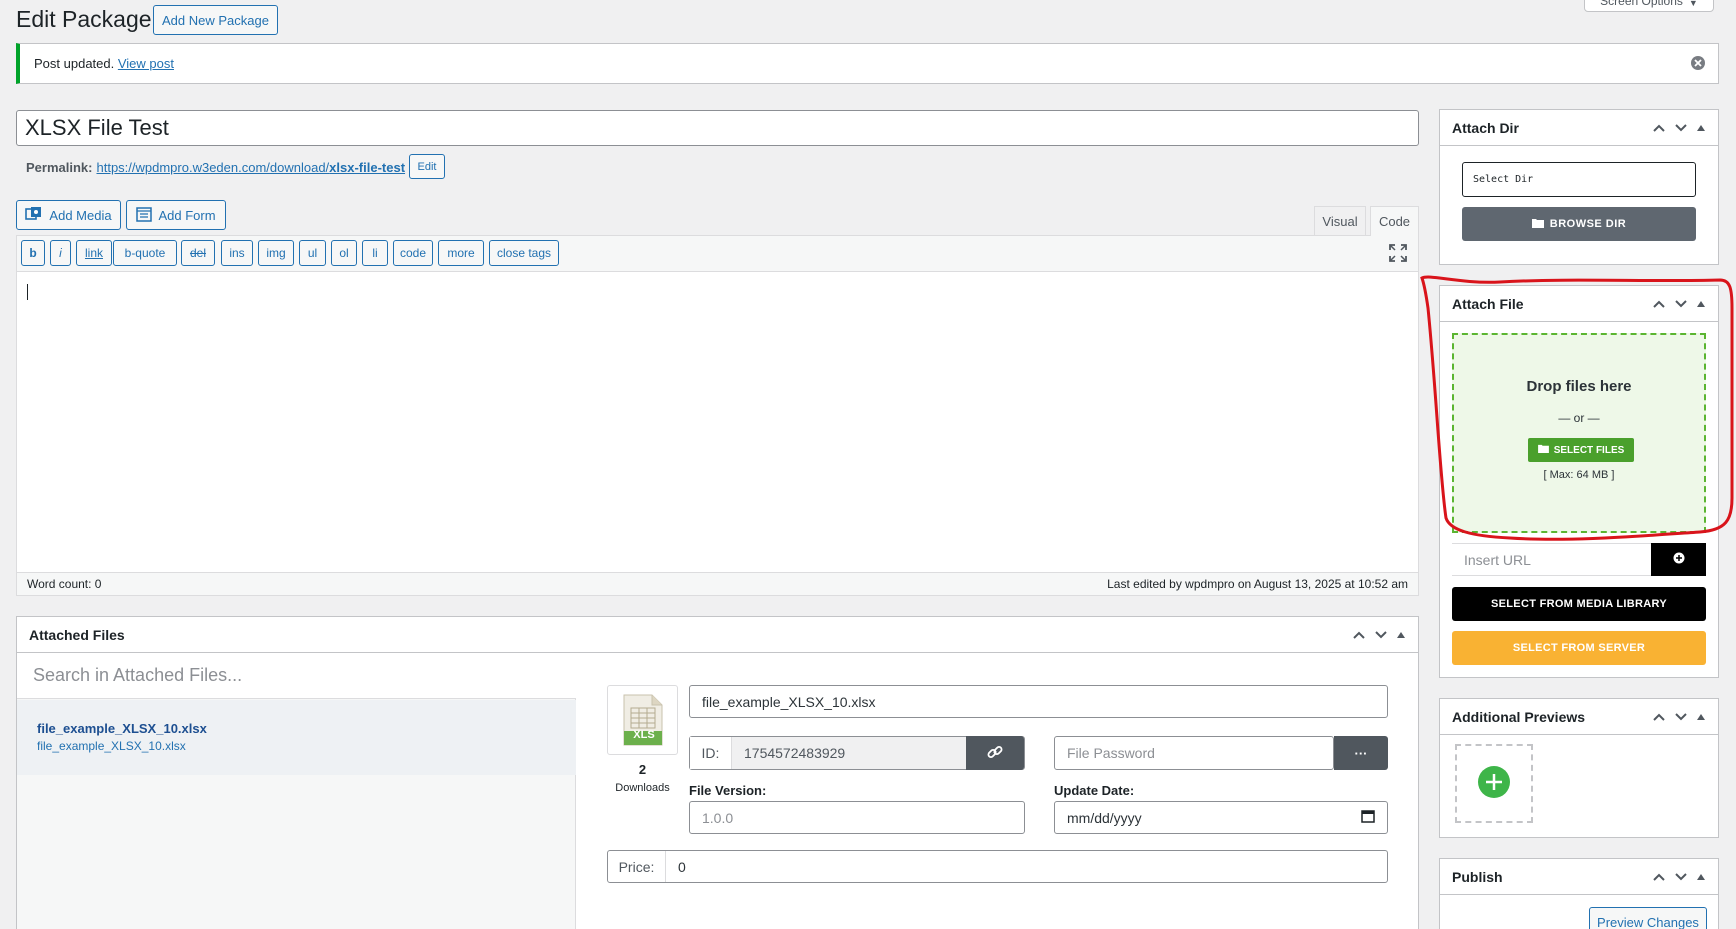 The image size is (1736, 929). I want to click on additional-previews-title: Additional Previews, so click(1519, 716).